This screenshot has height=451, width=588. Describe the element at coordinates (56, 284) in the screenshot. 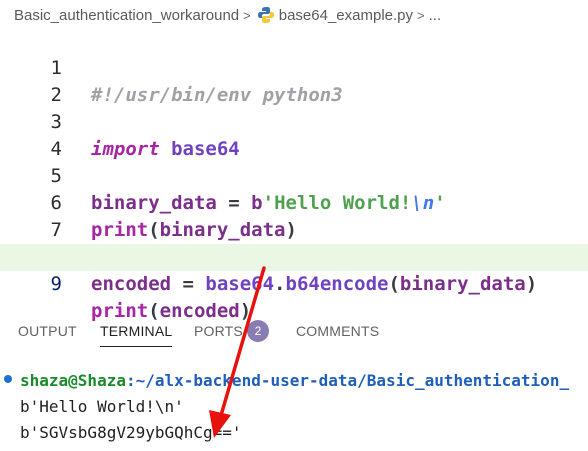

I see `line-number: 9` at that location.